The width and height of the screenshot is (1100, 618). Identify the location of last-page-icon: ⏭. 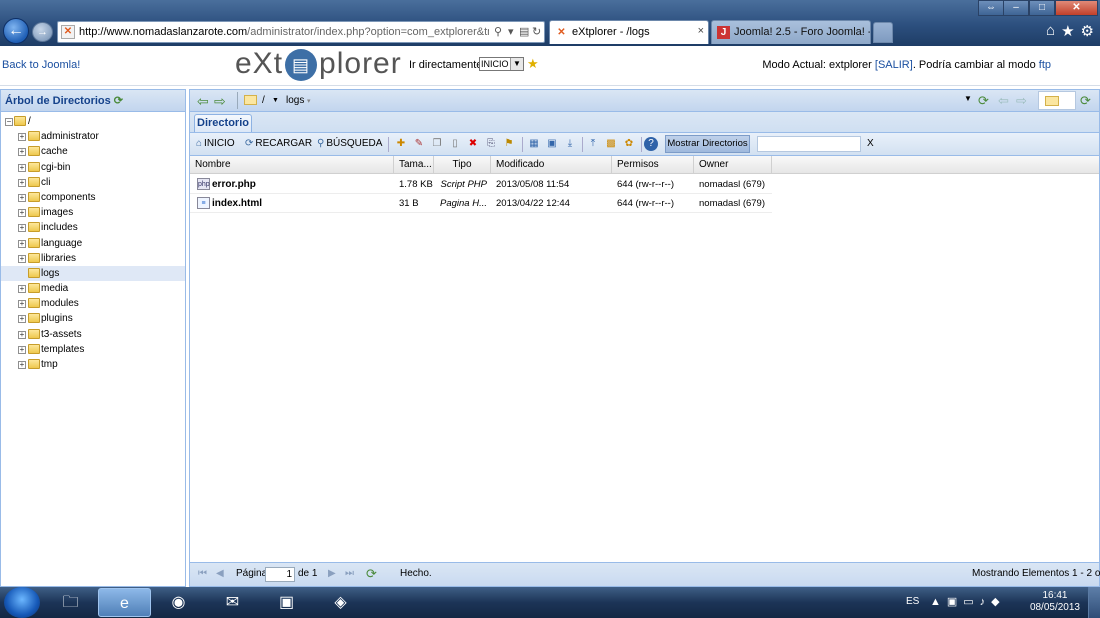
(349, 573).